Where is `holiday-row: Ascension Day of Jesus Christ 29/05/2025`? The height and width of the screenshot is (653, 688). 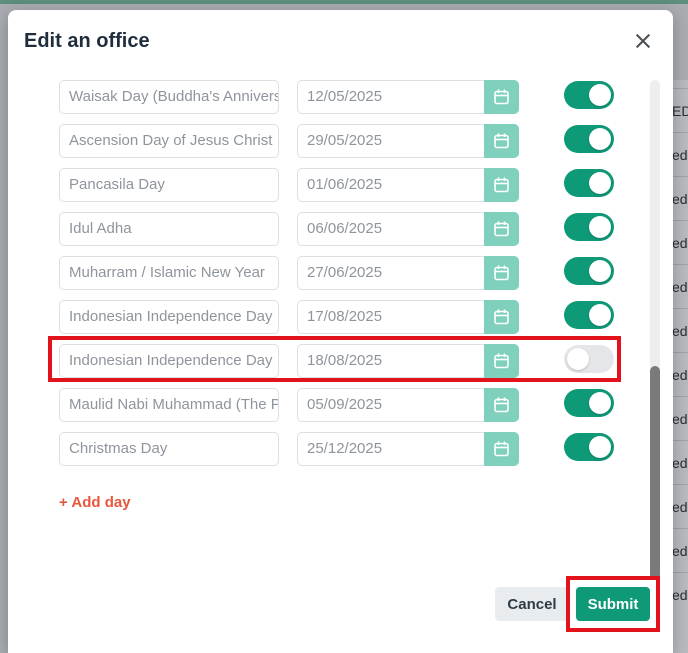 holiday-row: Ascension Day of Jesus Christ 29/05/2025 is located at coordinates (328, 143).